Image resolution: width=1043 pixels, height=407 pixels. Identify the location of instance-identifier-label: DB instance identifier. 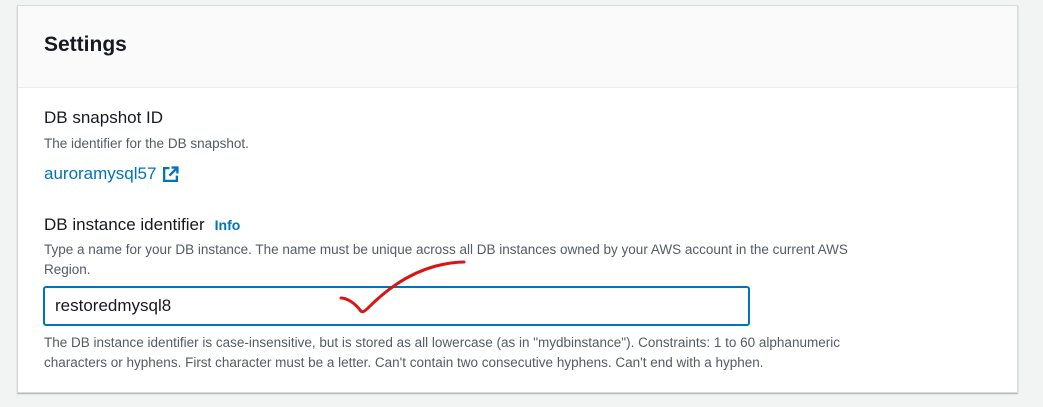
(124, 224).